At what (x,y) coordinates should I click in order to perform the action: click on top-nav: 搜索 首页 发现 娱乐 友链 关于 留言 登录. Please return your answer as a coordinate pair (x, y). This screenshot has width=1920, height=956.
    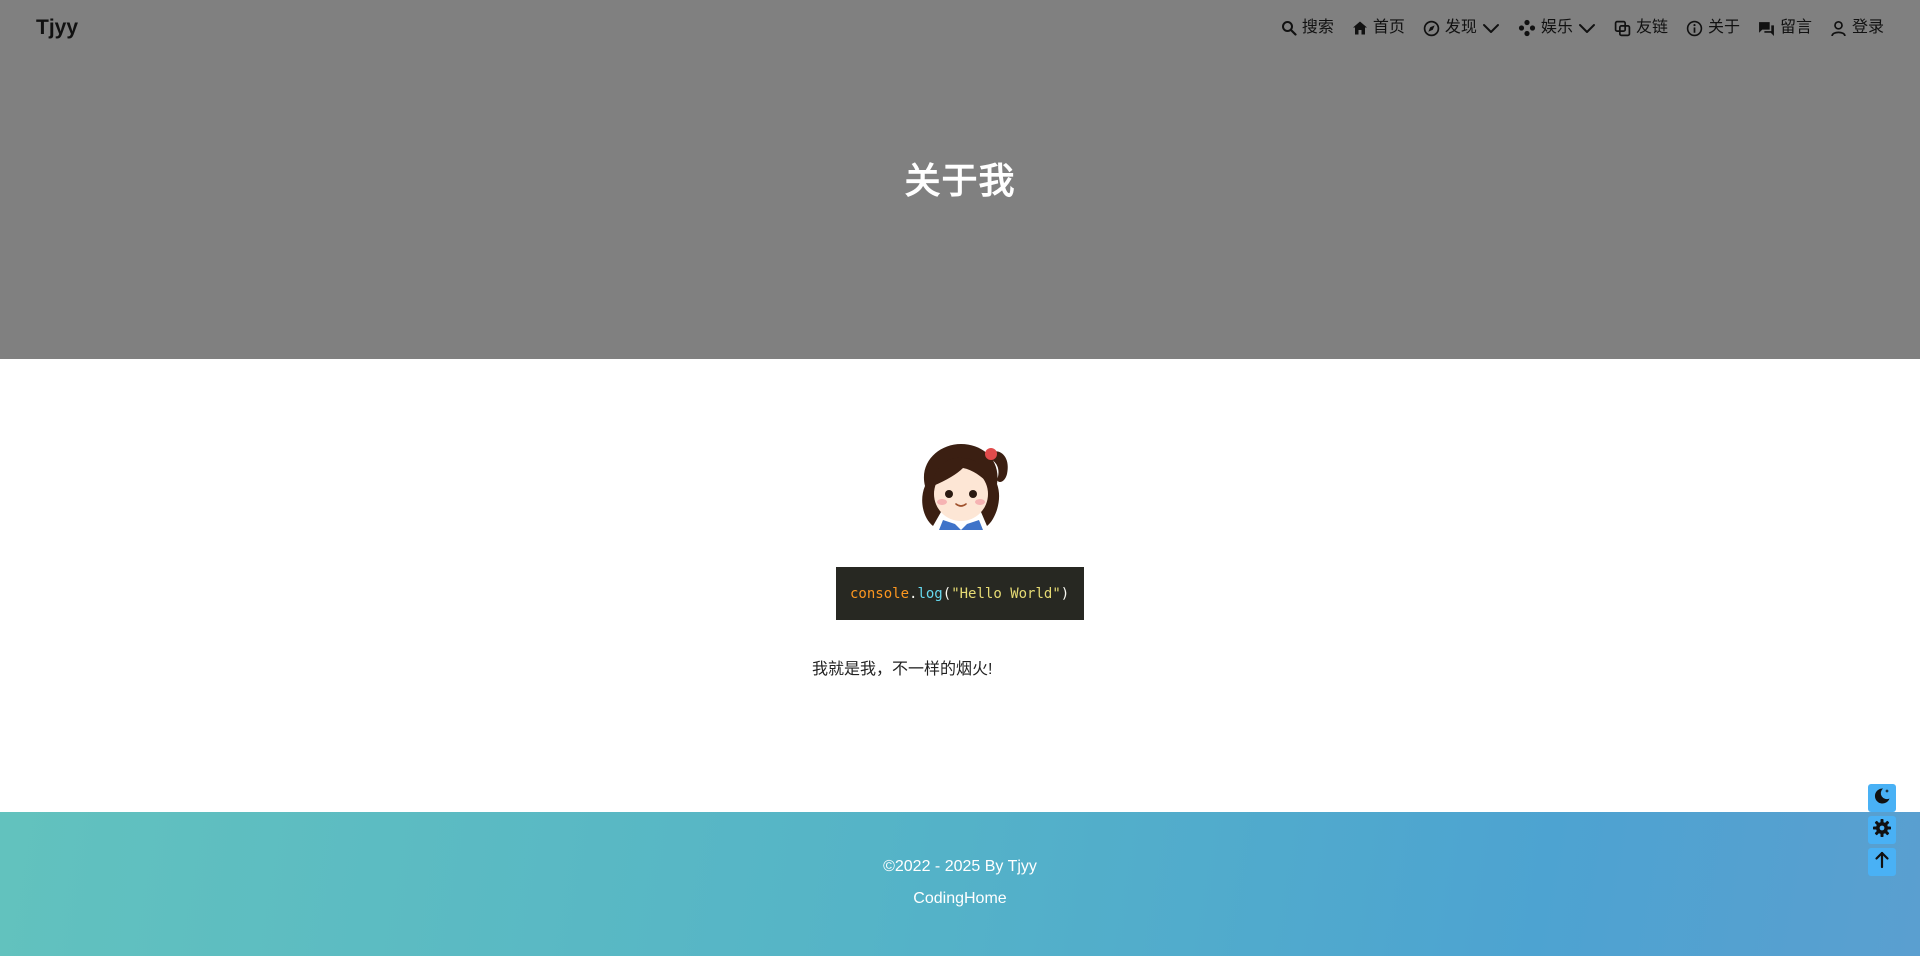
    Looking at the image, I should click on (1582, 28).